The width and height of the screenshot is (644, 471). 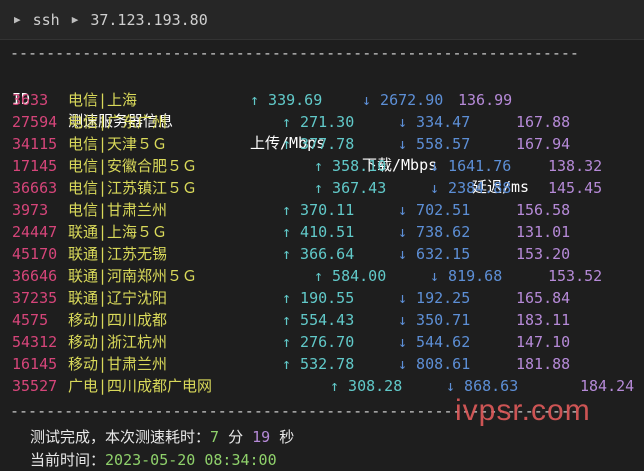 What do you see at coordinates (434, 144) in the screenshot?
I see `row-download: ↓ 558.57` at bounding box center [434, 144].